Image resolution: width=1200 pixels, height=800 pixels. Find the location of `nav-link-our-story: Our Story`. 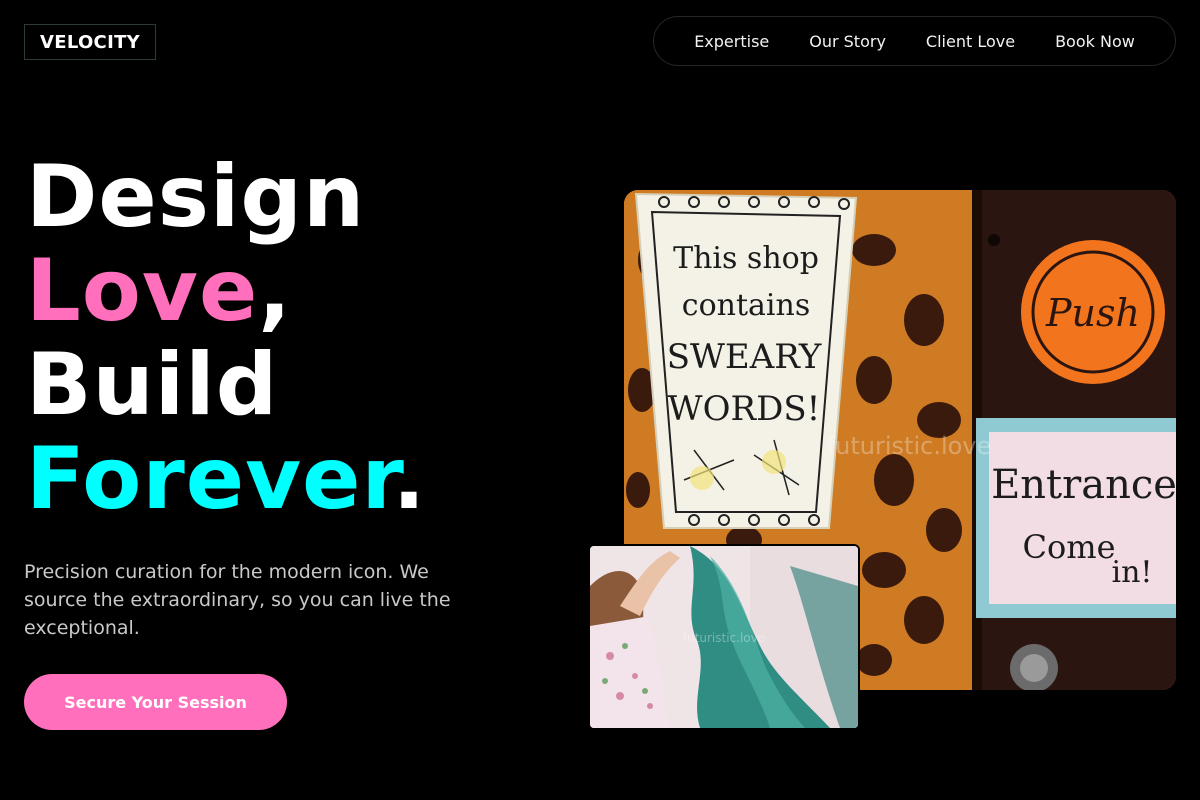

nav-link-our-story: Our Story is located at coordinates (847, 41).